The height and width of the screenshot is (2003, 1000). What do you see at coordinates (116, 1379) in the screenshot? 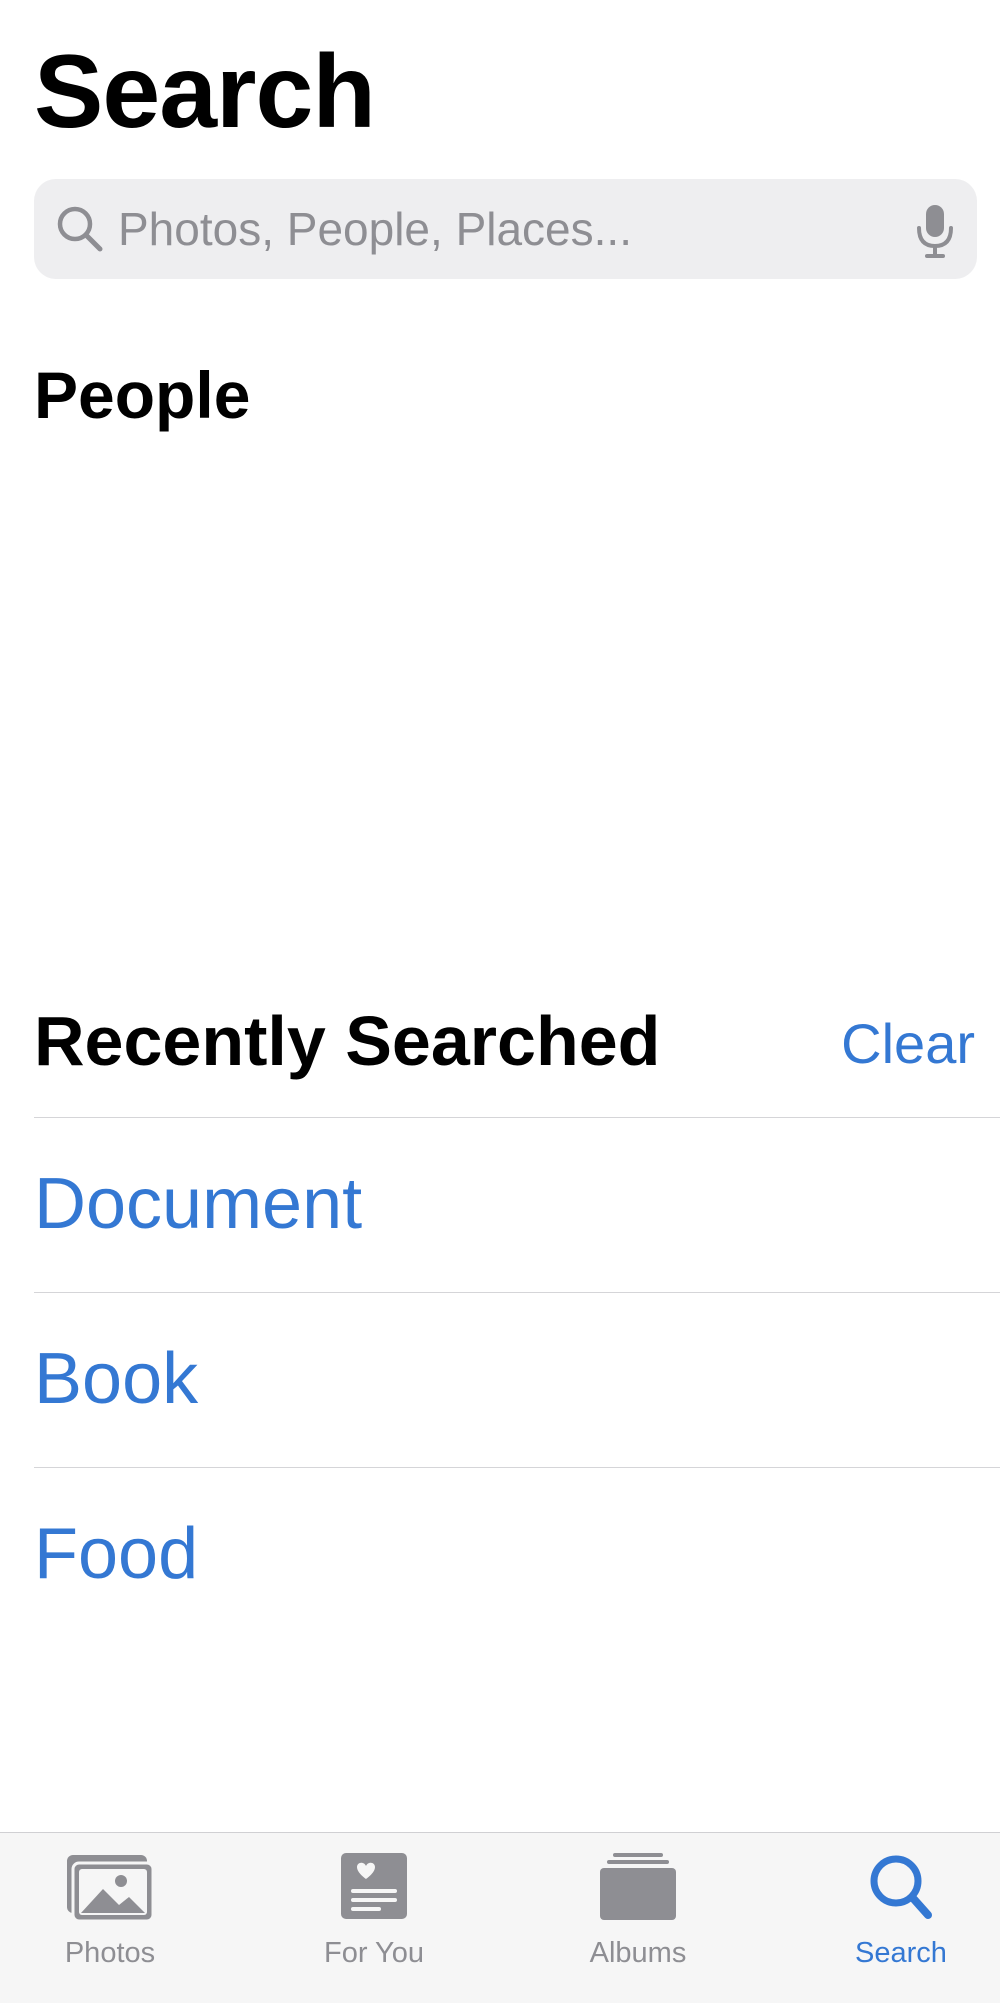
I see `recent-search-label: Book` at bounding box center [116, 1379].